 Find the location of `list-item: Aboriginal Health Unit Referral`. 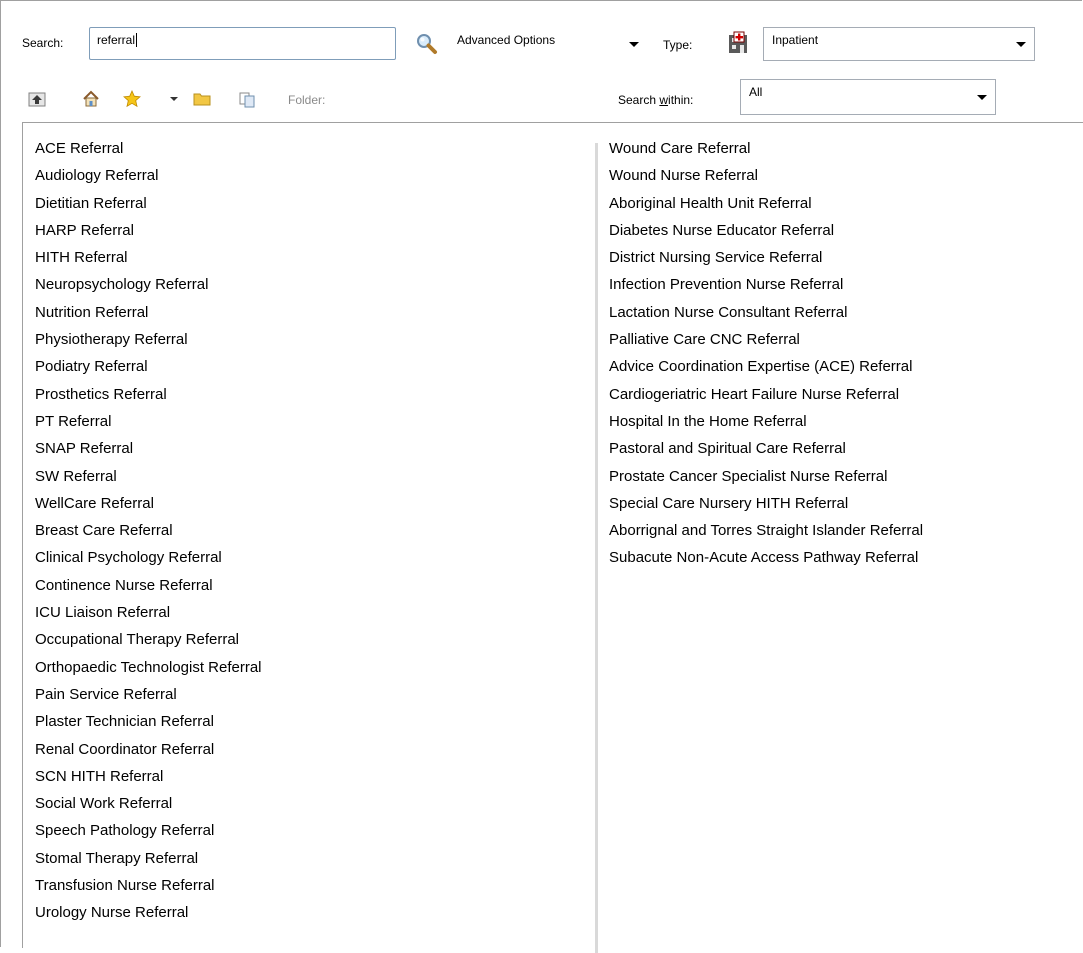

list-item: Aboriginal Health Unit Referral is located at coordinates (766, 203).